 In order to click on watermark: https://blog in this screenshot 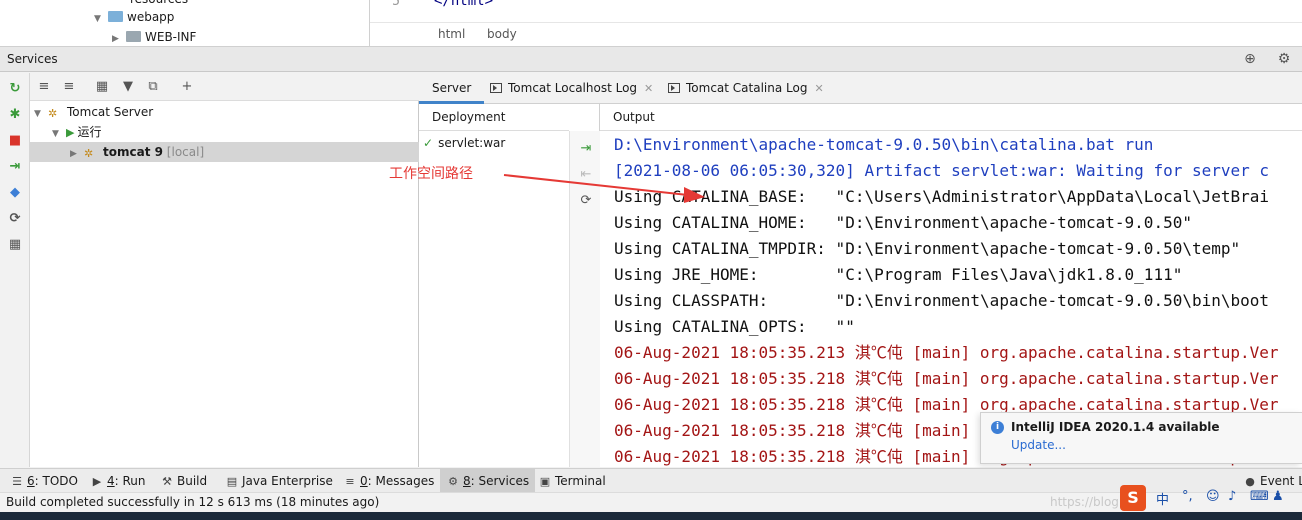, I will do `click(1084, 502)`.